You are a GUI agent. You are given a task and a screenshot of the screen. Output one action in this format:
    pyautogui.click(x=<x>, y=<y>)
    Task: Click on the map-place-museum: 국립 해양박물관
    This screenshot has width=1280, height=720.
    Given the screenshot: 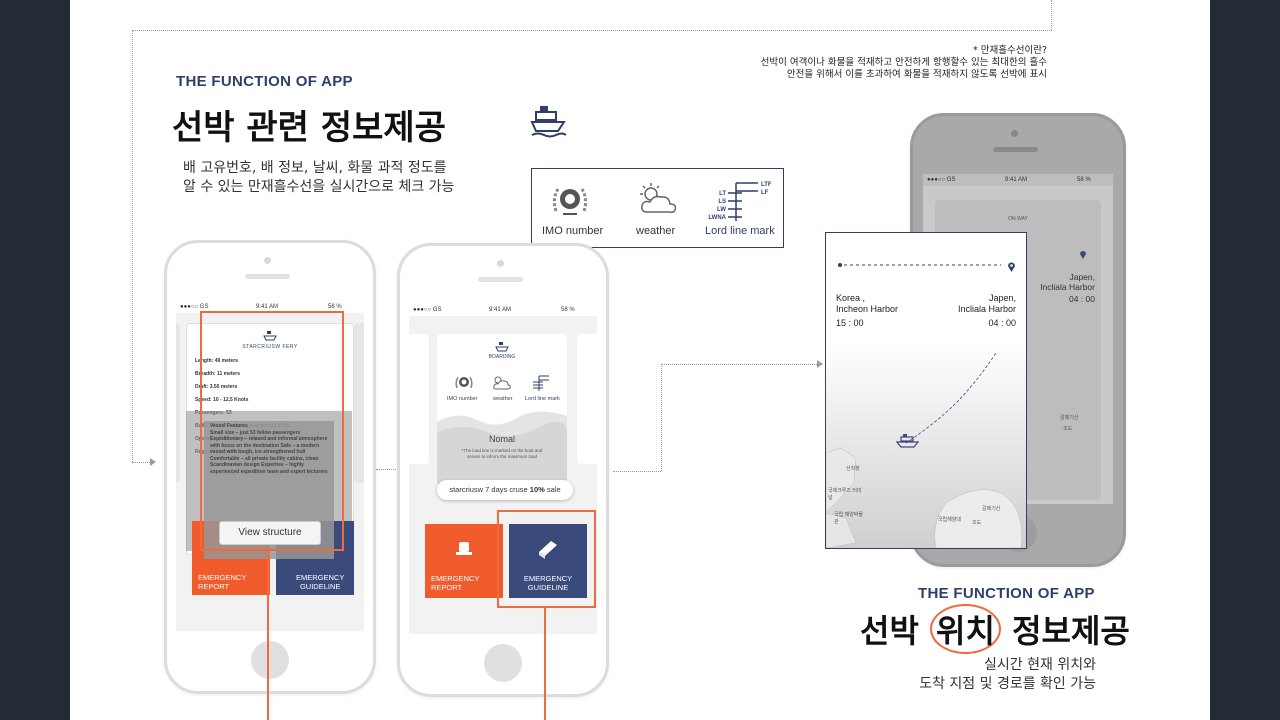 What is the action you would take?
    pyautogui.click(x=848, y=518)
    